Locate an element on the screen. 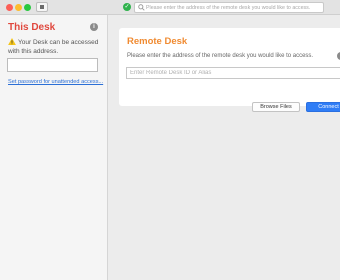 Image resolution: width=340 pixels, height=280 pixels. zoom-window-icon is located at coordinates (27, 7).